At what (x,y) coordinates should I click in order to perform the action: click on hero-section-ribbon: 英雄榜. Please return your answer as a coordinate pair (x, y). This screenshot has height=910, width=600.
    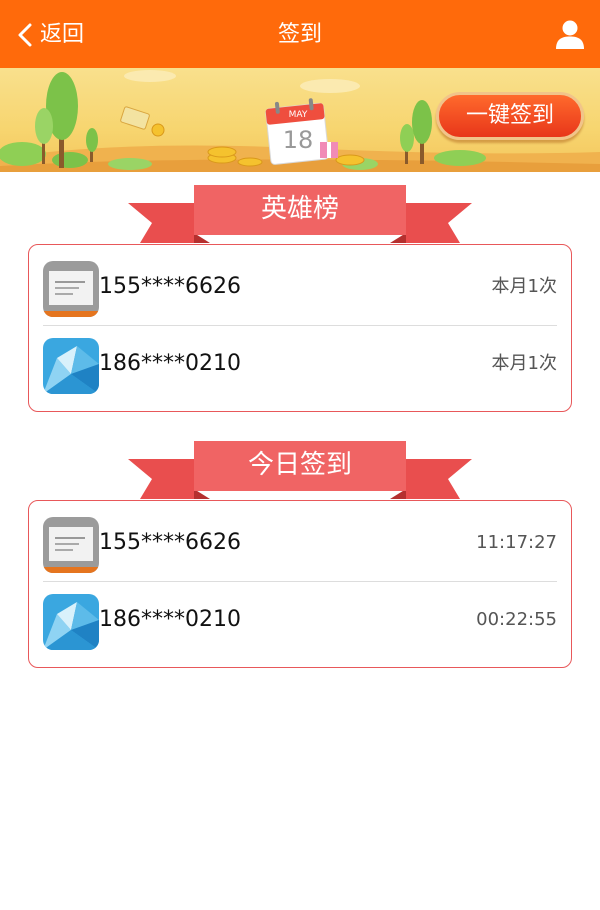
    Looking at the image, I should click on (300, 214).